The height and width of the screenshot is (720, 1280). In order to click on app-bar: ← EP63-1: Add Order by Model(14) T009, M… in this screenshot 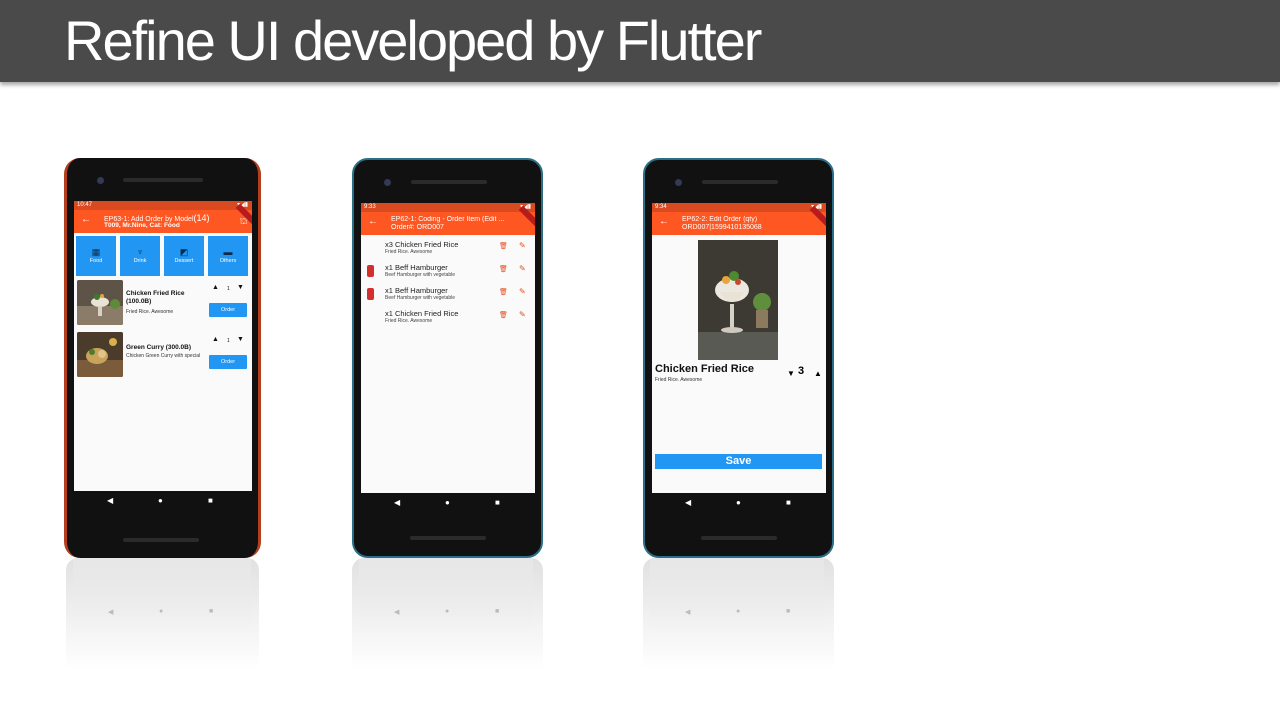, I will do `click(163, 218)`.